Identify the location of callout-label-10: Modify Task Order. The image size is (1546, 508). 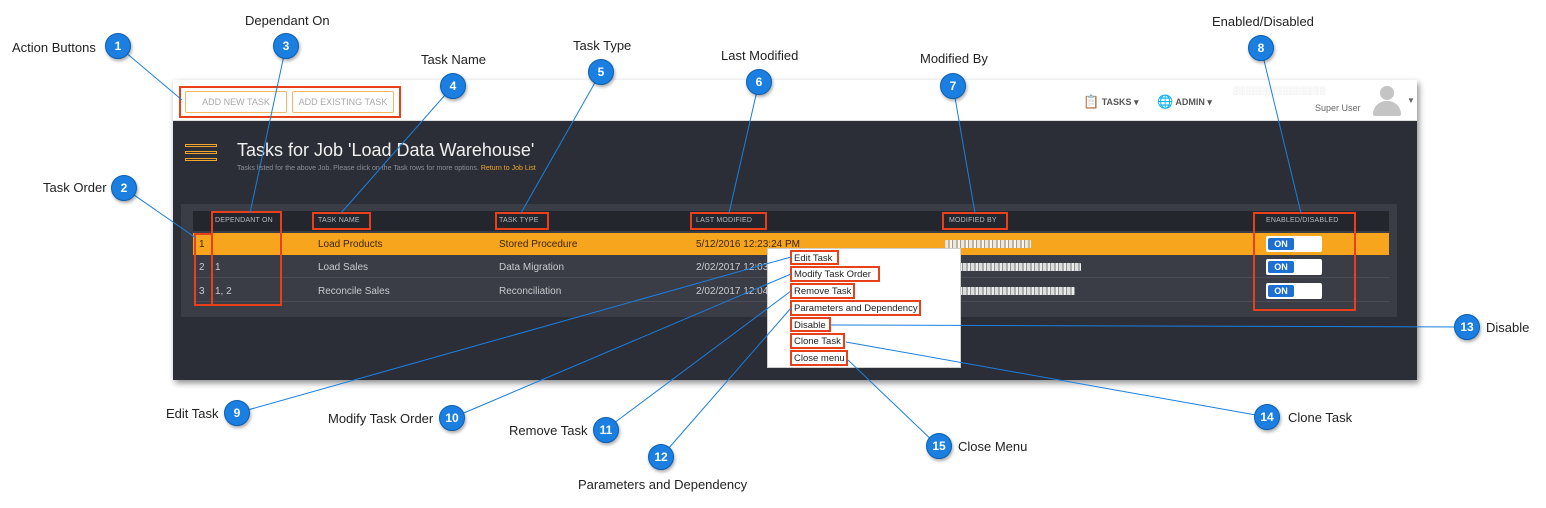
(381, 418).